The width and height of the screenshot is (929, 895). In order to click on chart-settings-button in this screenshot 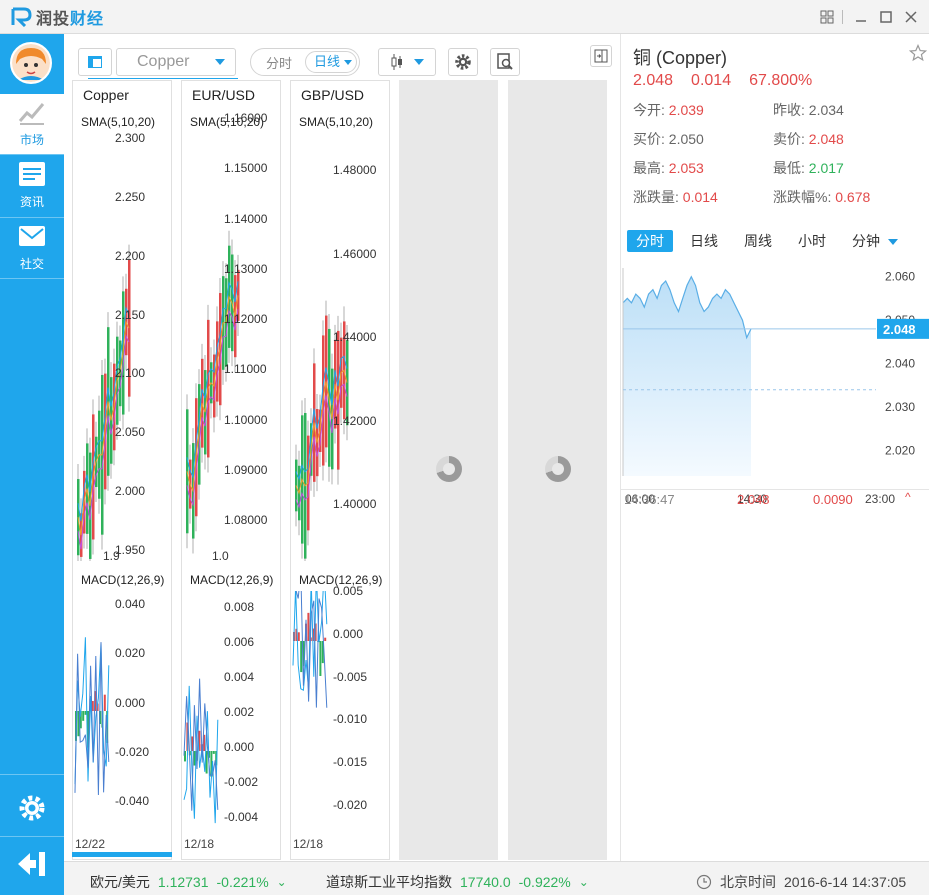, I will do `click(463, 62)`.